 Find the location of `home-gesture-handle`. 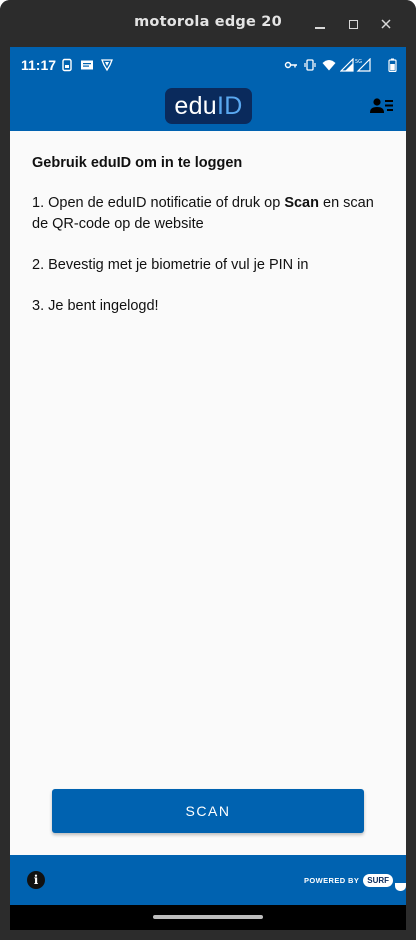

home-gesture-handle is located at coordinates (208, 917).